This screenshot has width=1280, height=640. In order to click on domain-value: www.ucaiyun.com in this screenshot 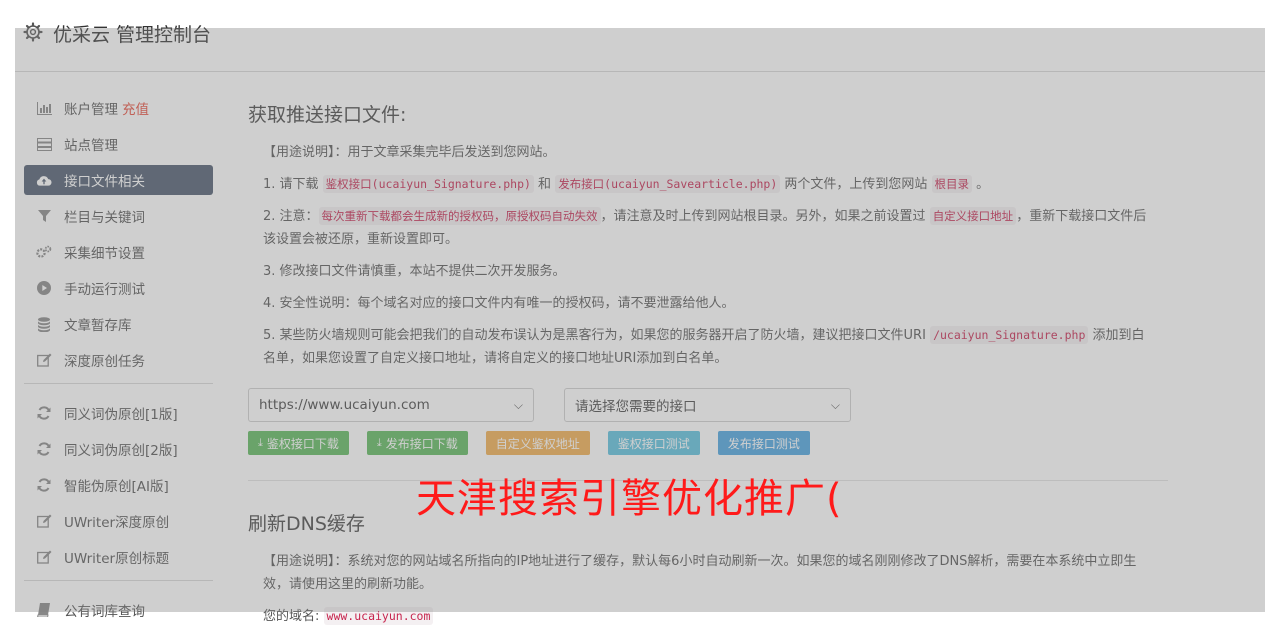, I will do `click(378, 616)`.